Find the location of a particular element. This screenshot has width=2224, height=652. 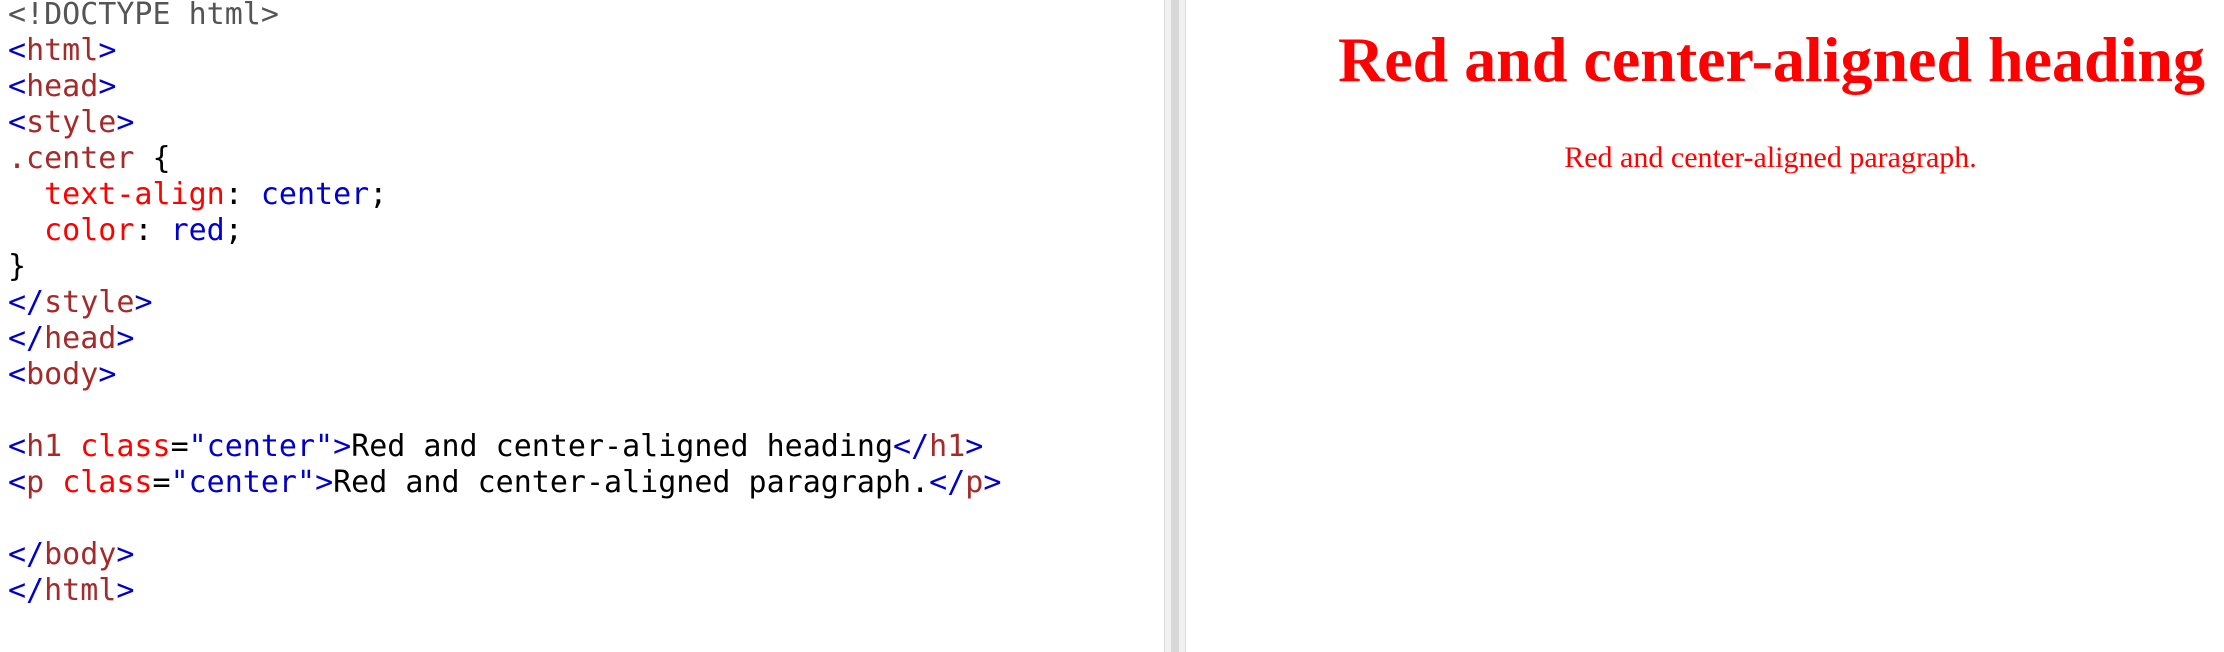

code-line: color: red; is located at coordinates (504, 231).